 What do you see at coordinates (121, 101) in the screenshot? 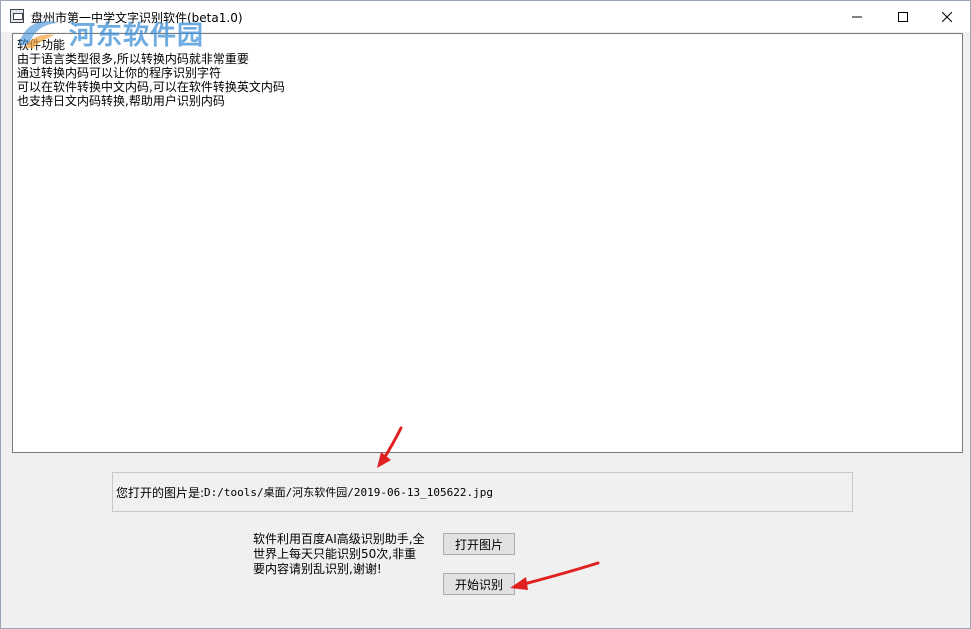
I see `output-line: 也支持日文内码转换,帮助用户识别内码` at bounding box center [121, 101].